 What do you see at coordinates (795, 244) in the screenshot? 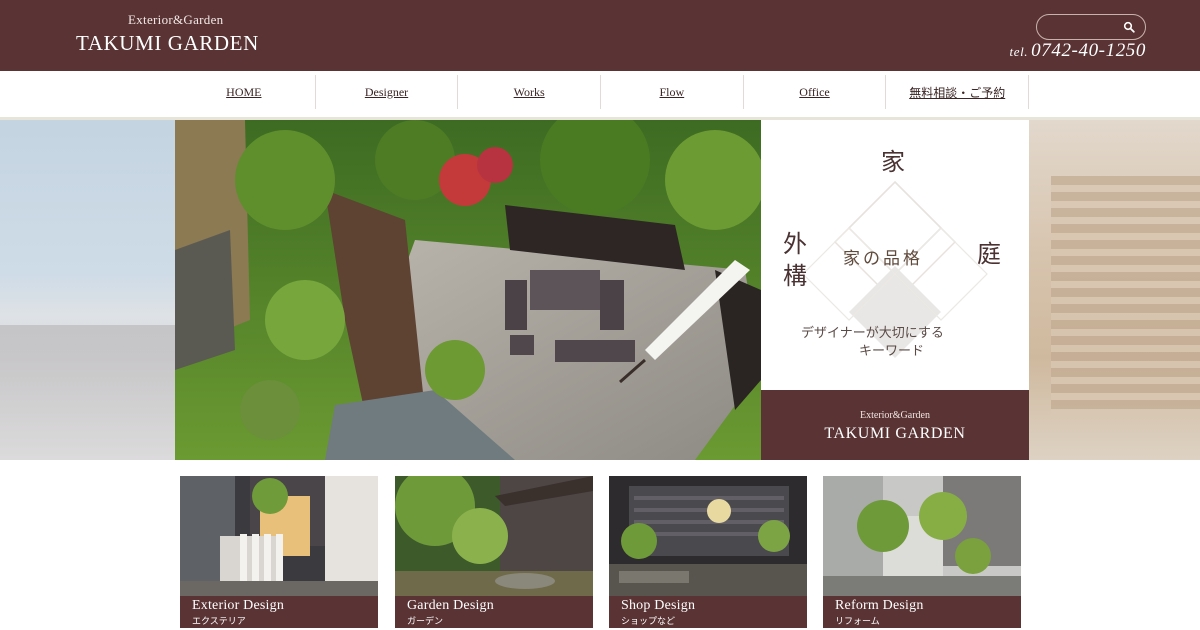
I see `kanji-gai: 外` at bounding box center [795, 244].